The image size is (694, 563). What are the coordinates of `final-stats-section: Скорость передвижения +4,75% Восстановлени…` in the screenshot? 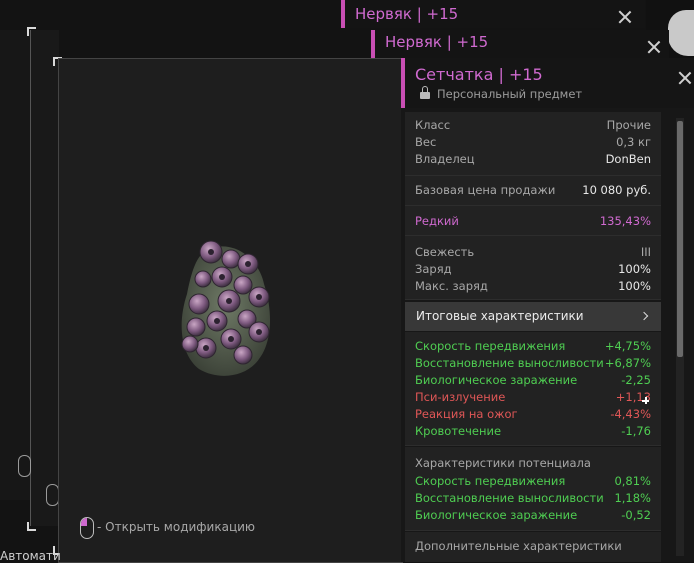 It's located at (533, 389).